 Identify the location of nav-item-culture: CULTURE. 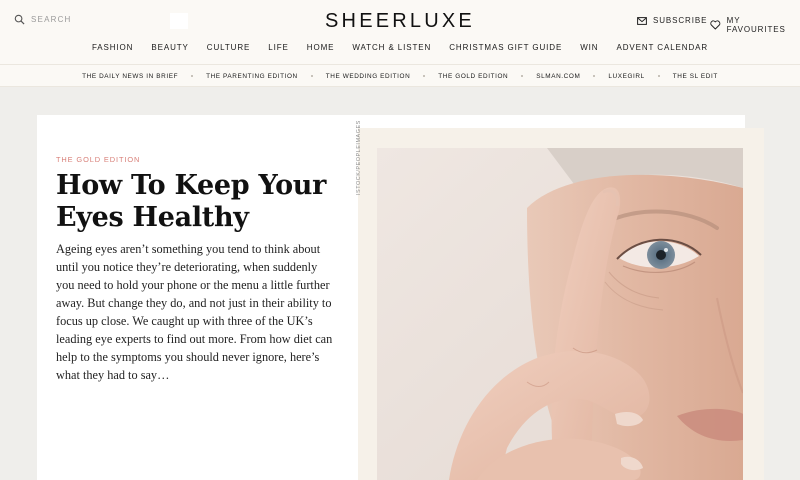
(229, 47).